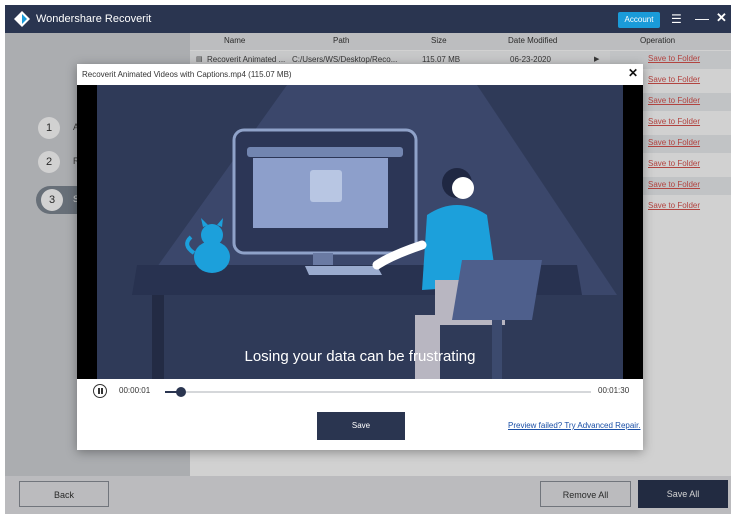 The image size is (734, 515). Describe the element at coordinates (361, 426) in the screenshot. I see `save-button: Save` at that location.